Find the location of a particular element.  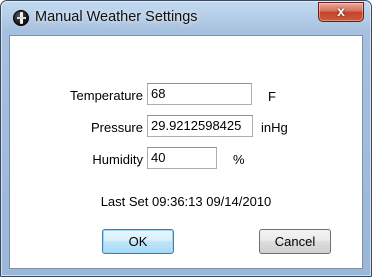

pressure-label: Pressure is located at coordinates (116, 127).